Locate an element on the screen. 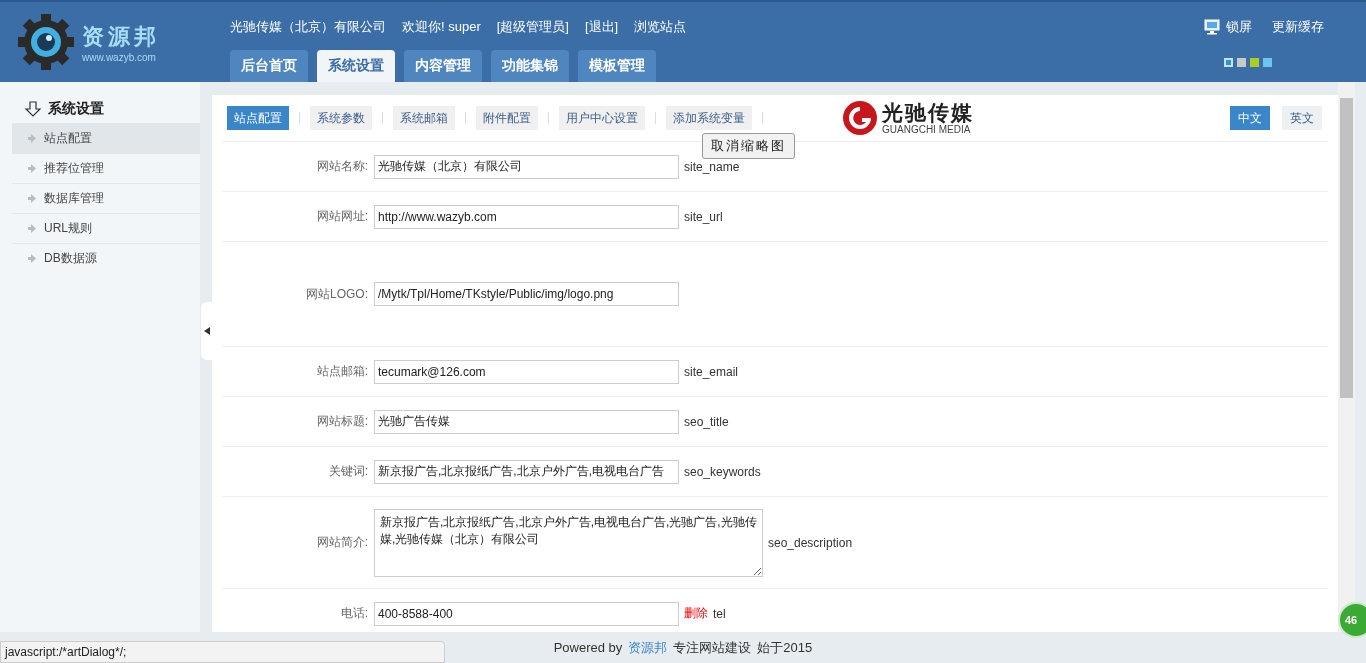  gear-eye-icon is located at coordinates (46, 42).